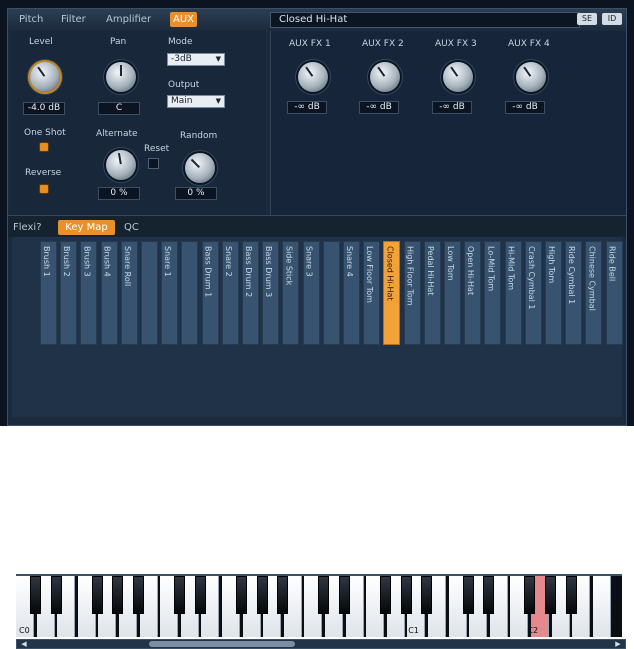 Image resolution: width=634 pixels, height=649 pixels. I want to click on piano-keyboard: C0 C1 C2, so click(319, 605).